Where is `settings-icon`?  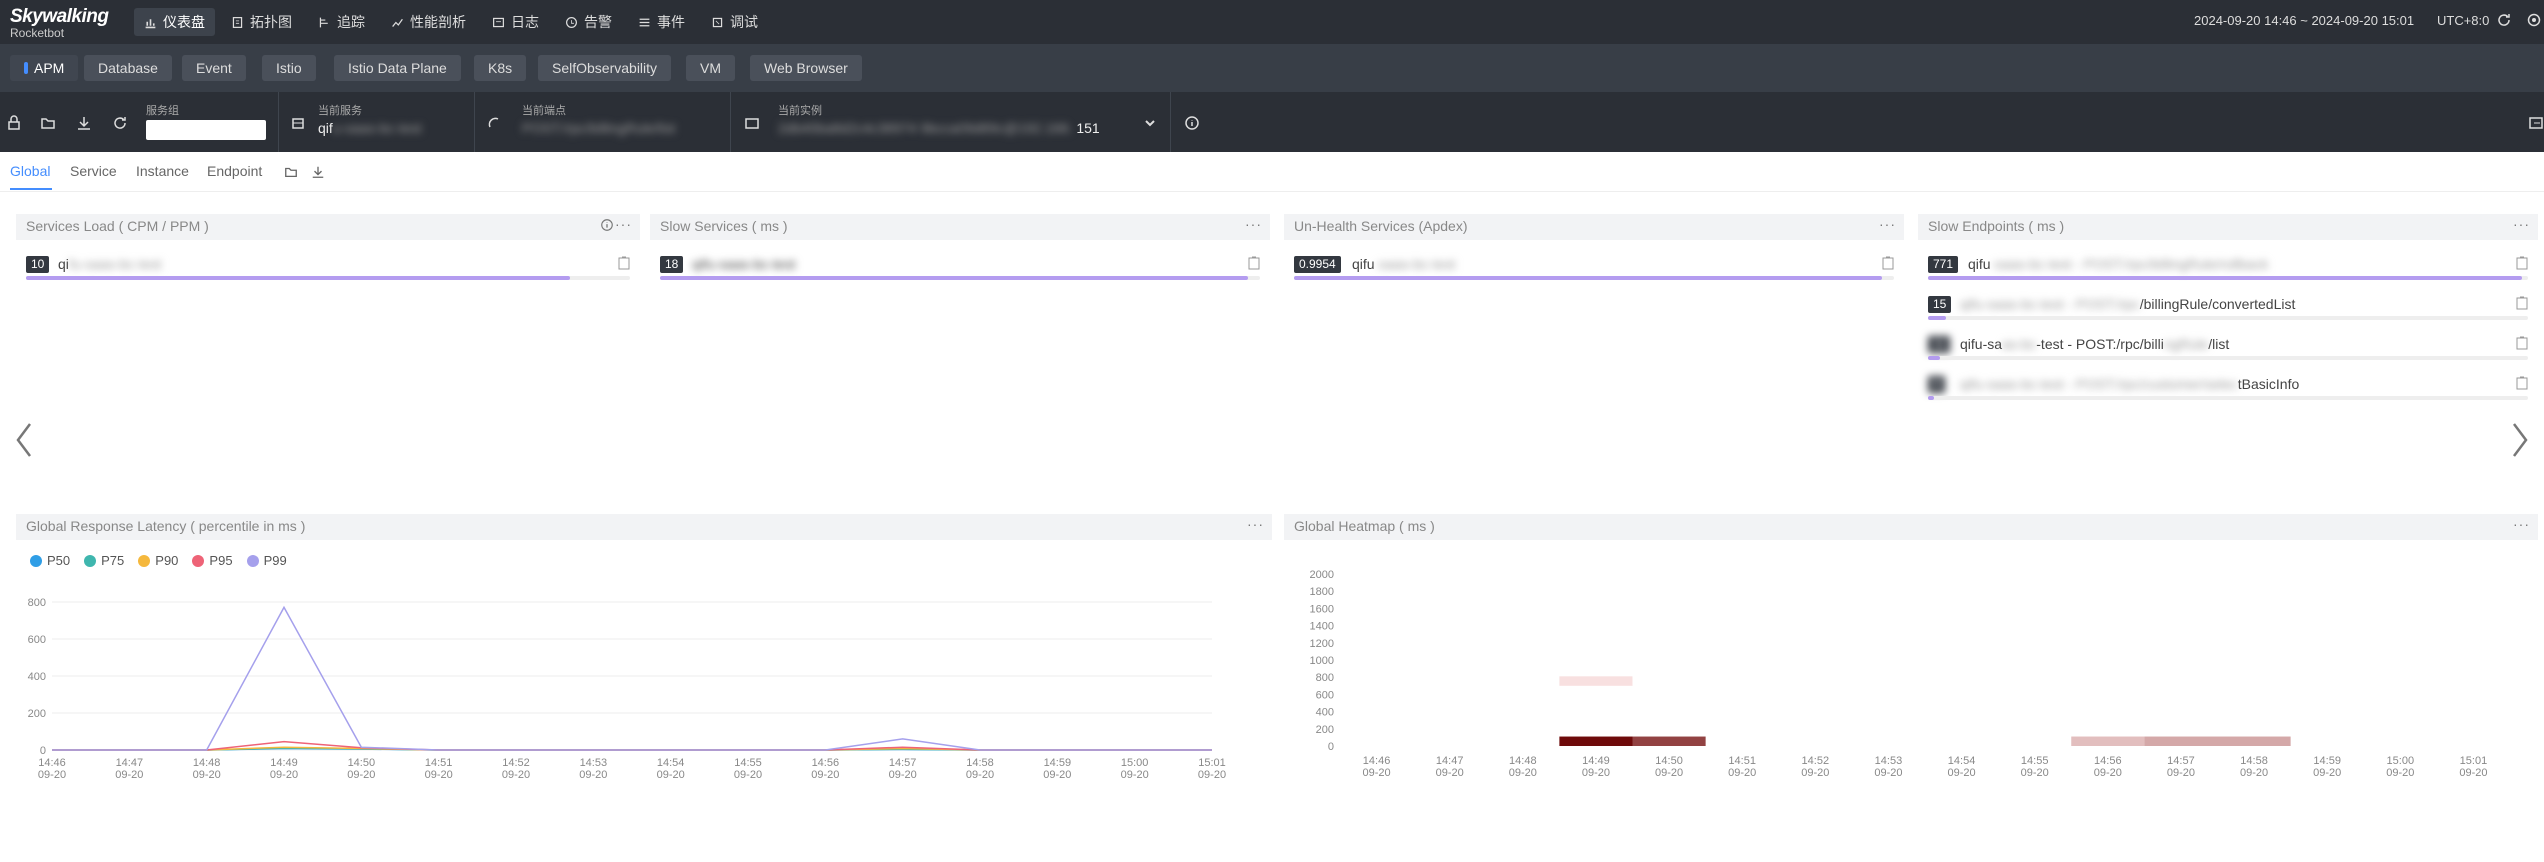
settings-icon is located at coordinates (2534, 20).